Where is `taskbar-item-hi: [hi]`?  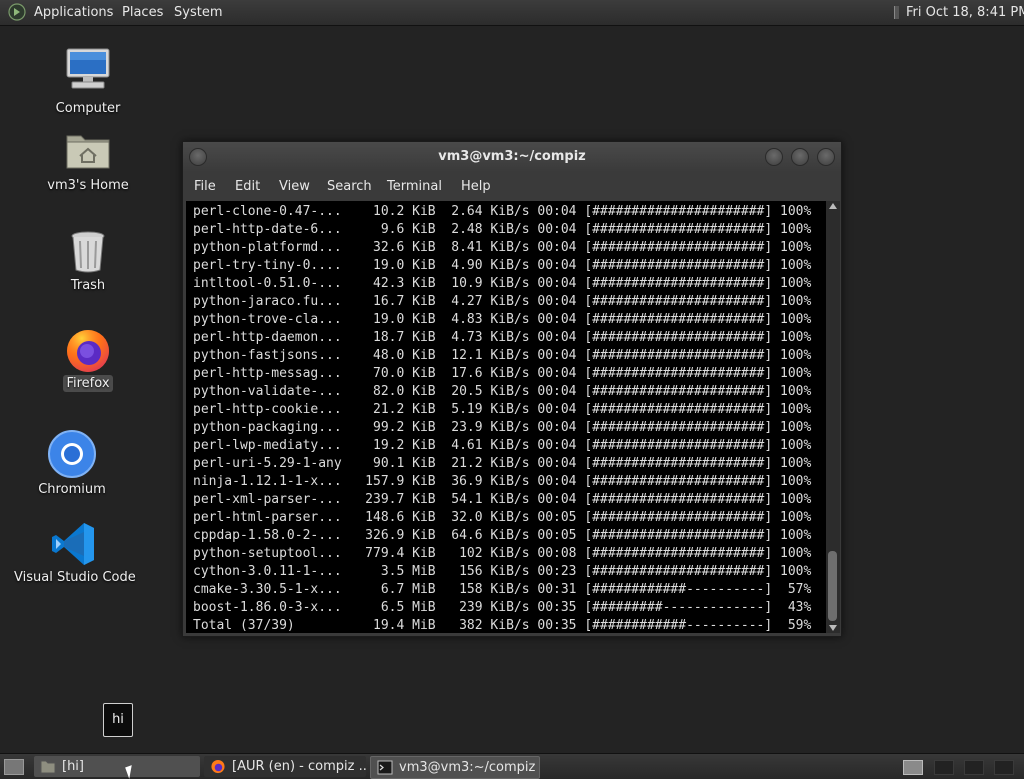
taskbar-item-hi: [hi] is located at coordinates (117, 766).